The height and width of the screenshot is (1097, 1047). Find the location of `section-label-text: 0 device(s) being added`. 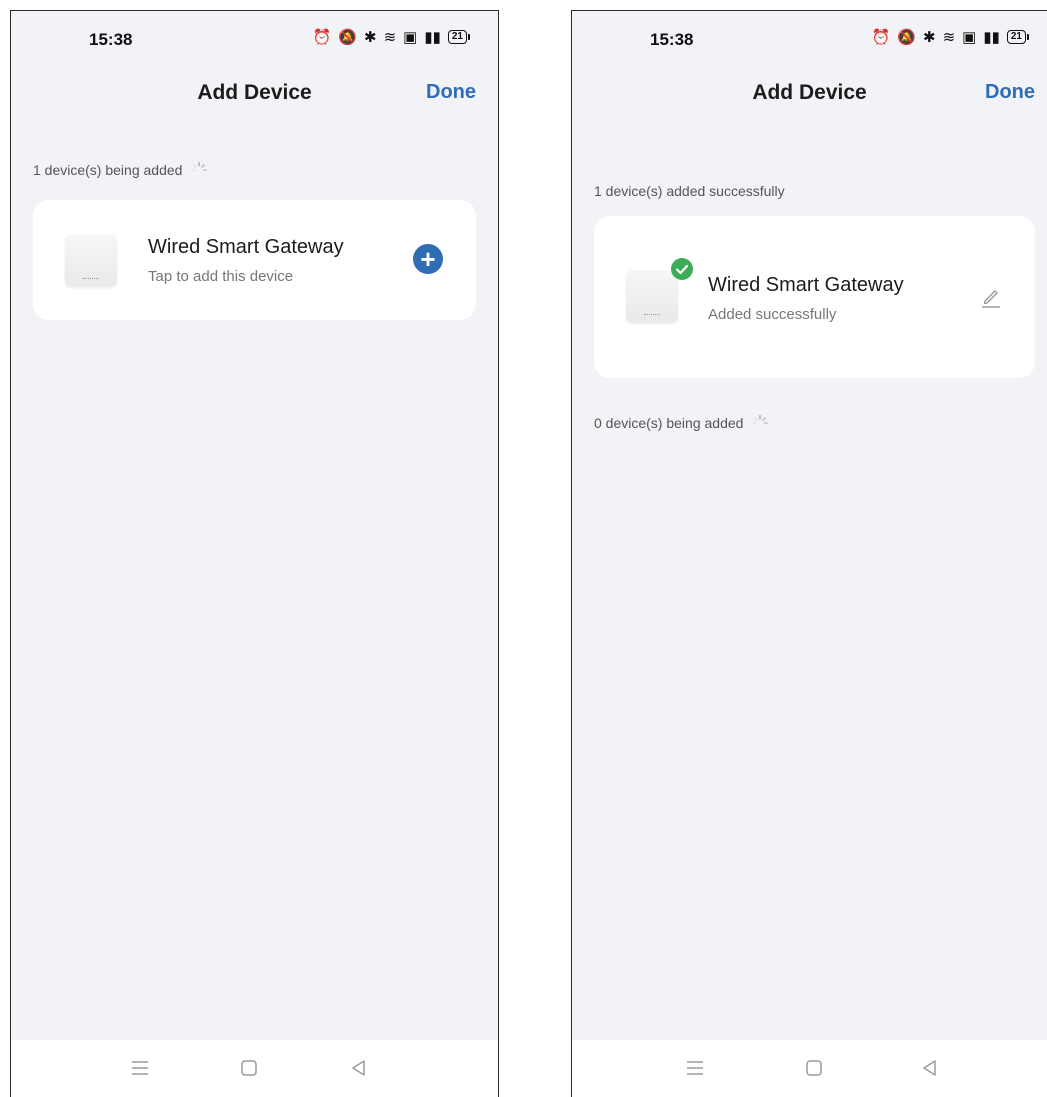

section-label-text: 0 device(s) being added is located at coordinates (669, 423).